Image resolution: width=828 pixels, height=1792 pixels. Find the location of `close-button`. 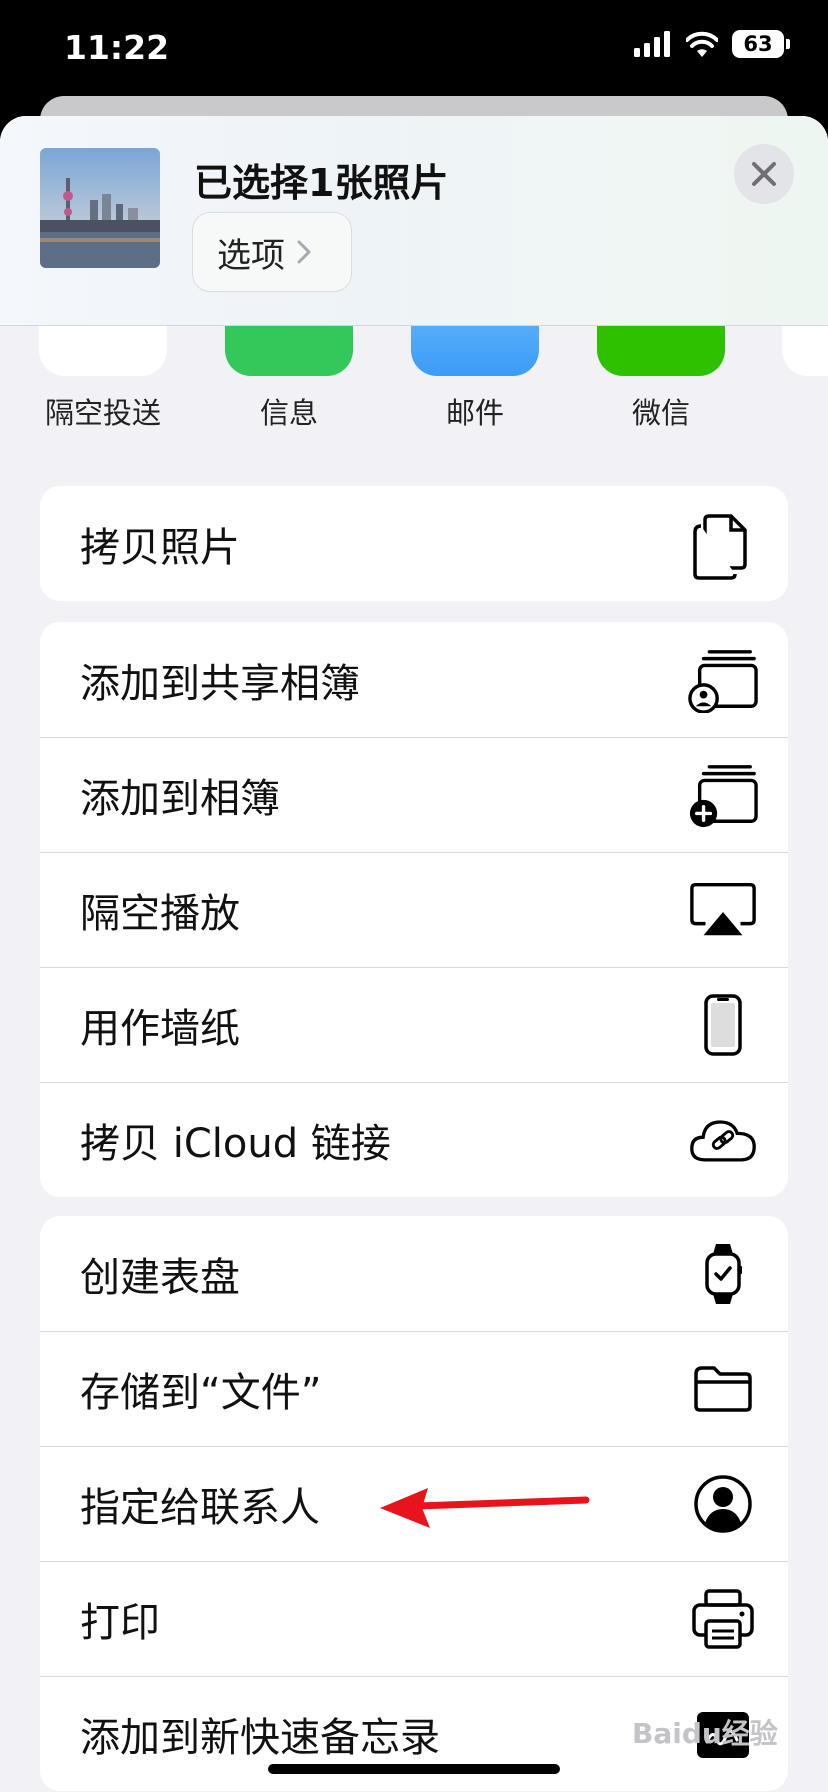

close-button is located at coordinates (764, 174).